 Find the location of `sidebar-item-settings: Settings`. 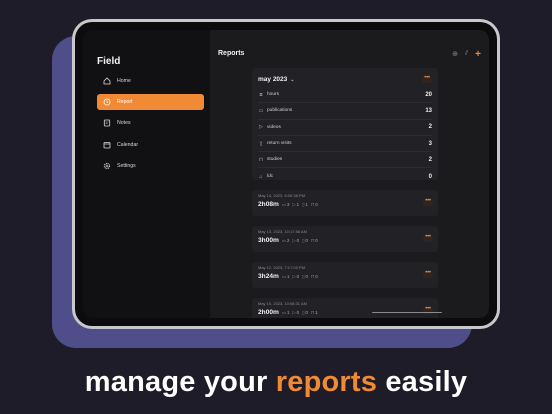

sidebar-item-settings: Settings is located at coordinates (150, 166).